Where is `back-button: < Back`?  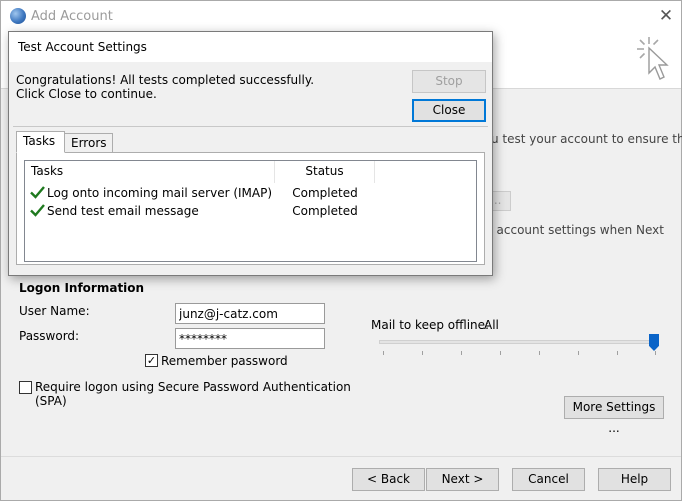 back-button: < Back is located at coordinates (388, 479).